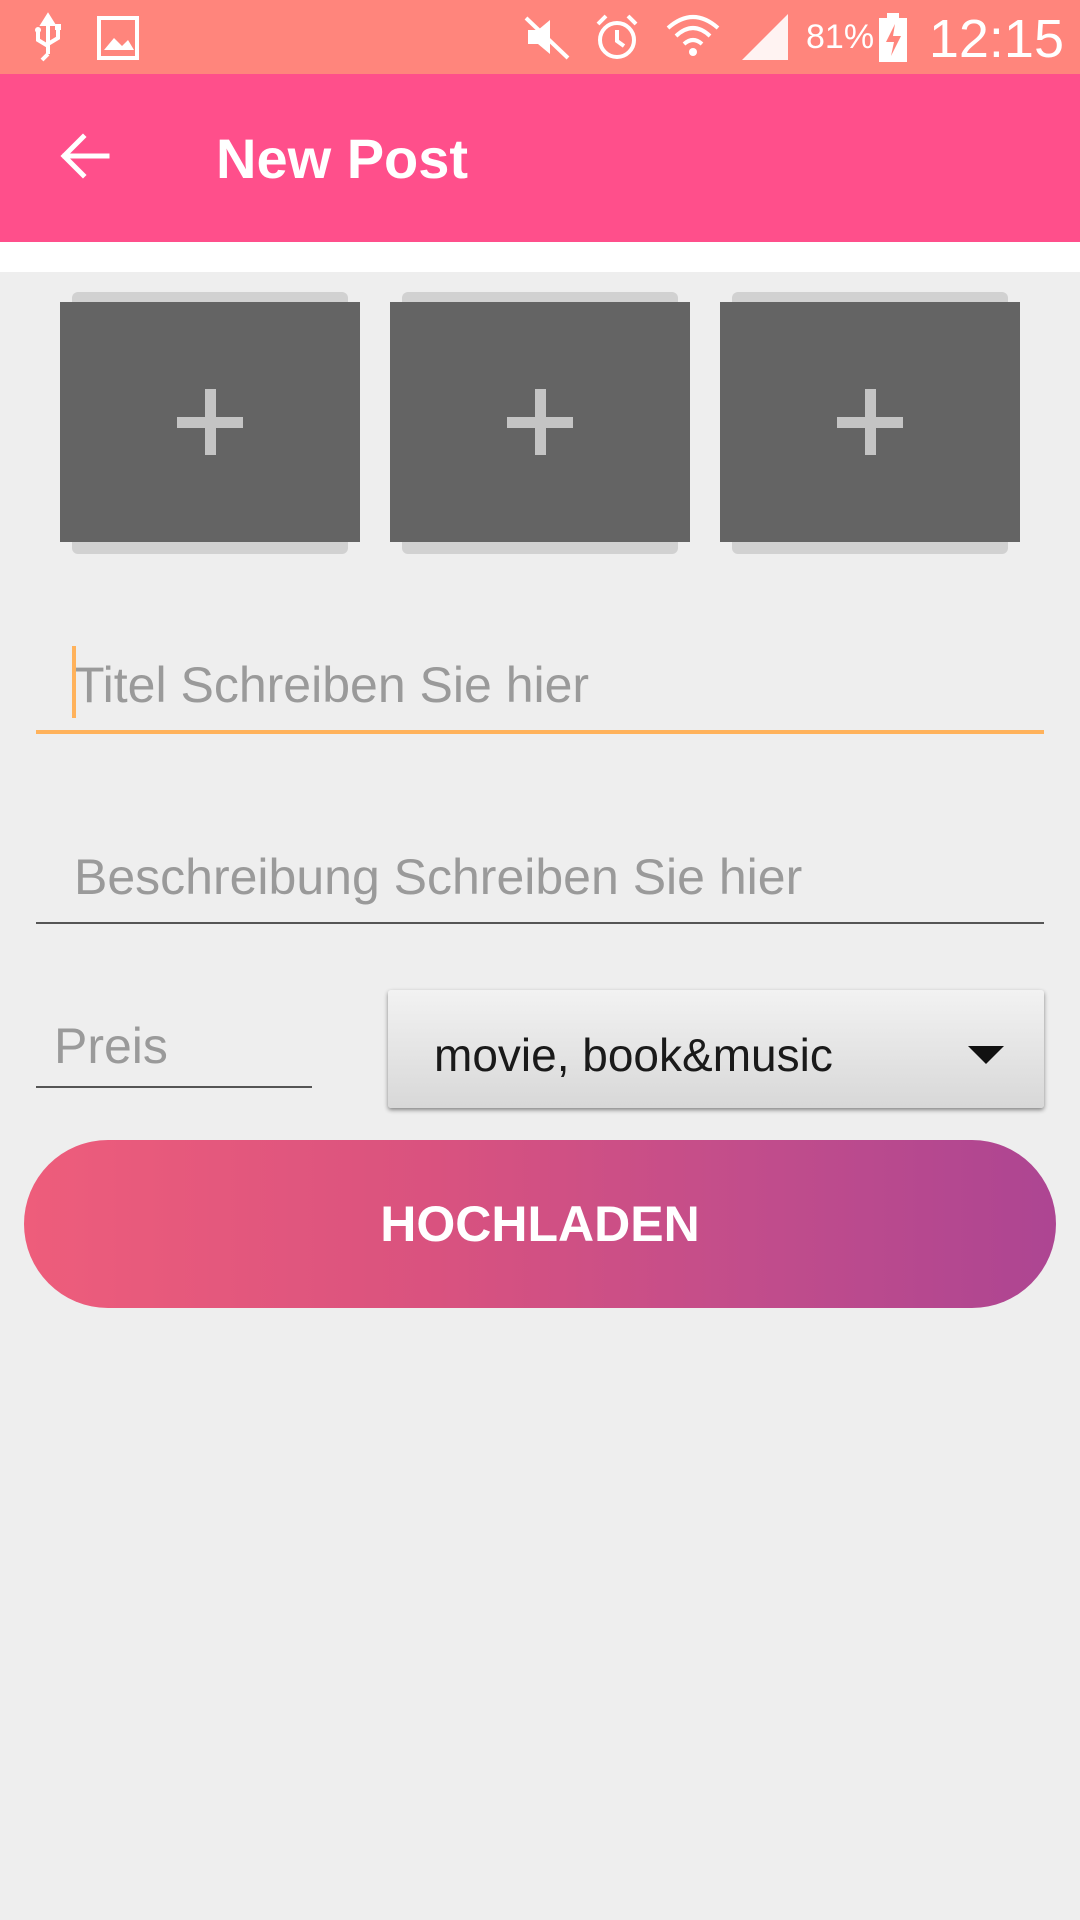  I want to click on alarm-icon, so click(617, 39).